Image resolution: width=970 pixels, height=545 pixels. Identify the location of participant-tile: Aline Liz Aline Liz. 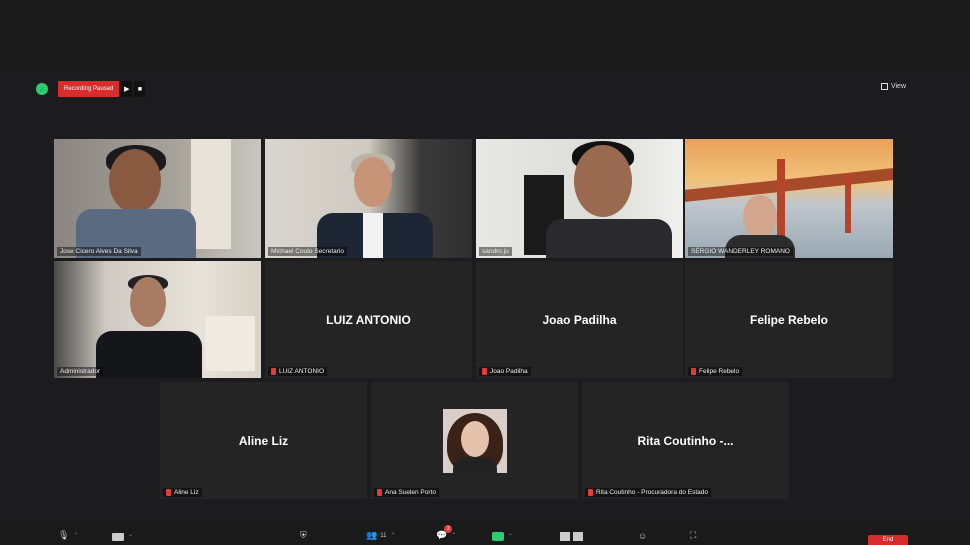
(263, 440).